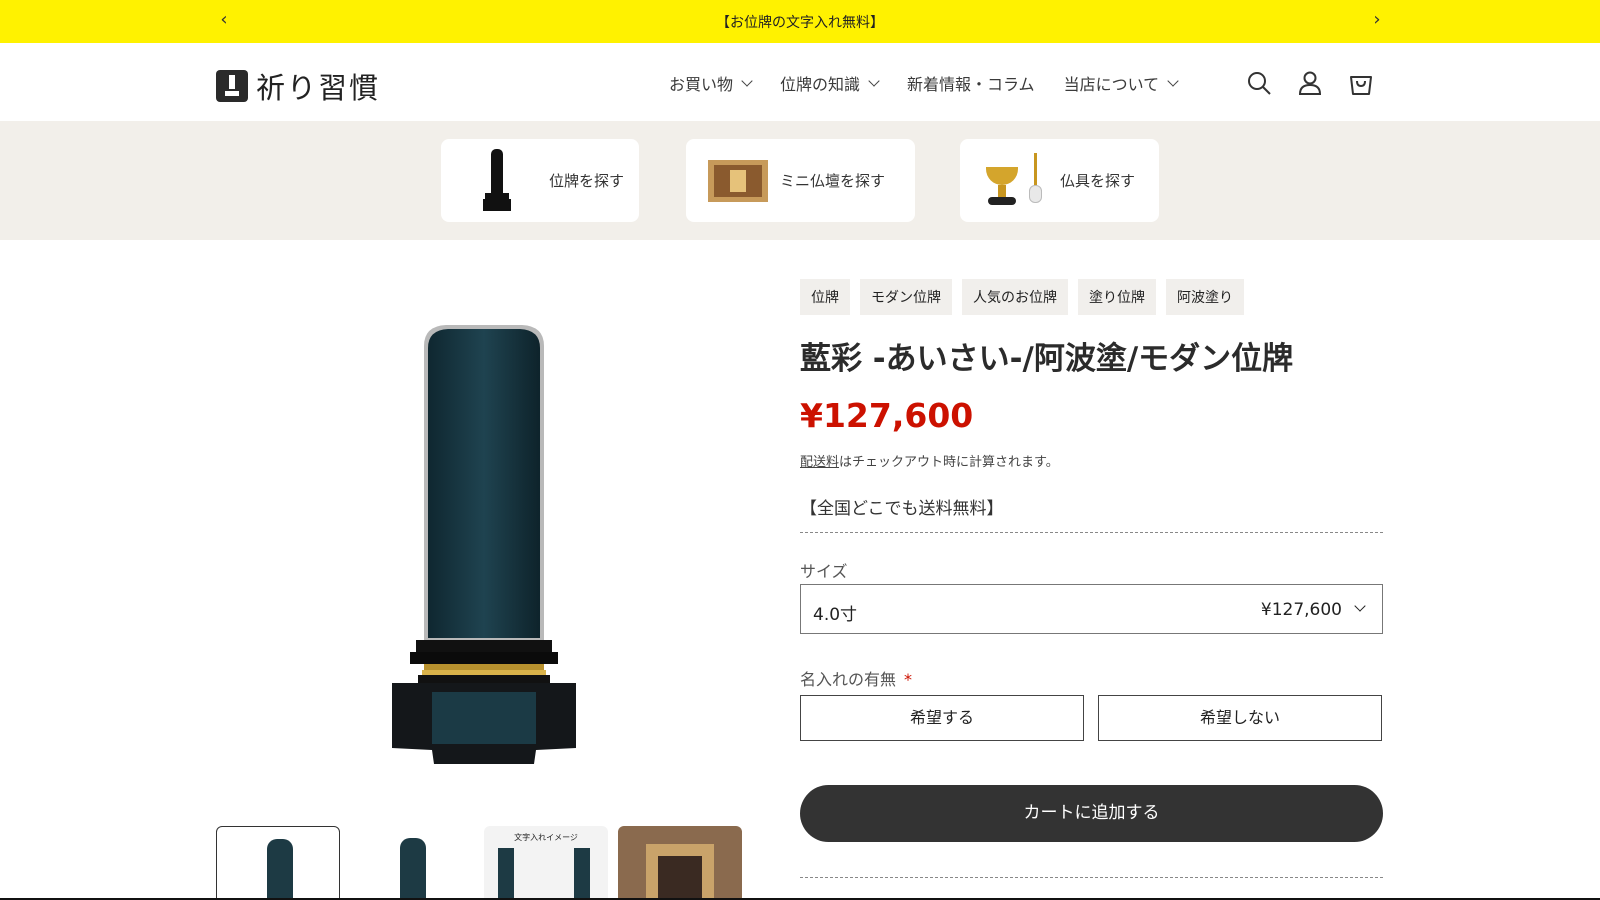 Image resolution: width=1600 pixels, height=900 pixels. I want to click on category-mini-butsudan: ミニ仏壇を探す, so click(800, 180).